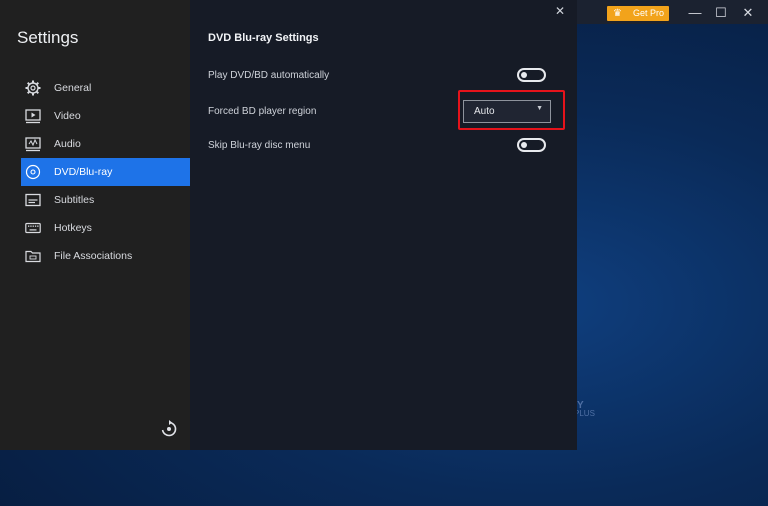  What do you see at coordinates (259, 145) in the screenshot?
I see `skip-disc-menu-label: Skip Blu-ray disc menu` at bounding box center [259, 145].